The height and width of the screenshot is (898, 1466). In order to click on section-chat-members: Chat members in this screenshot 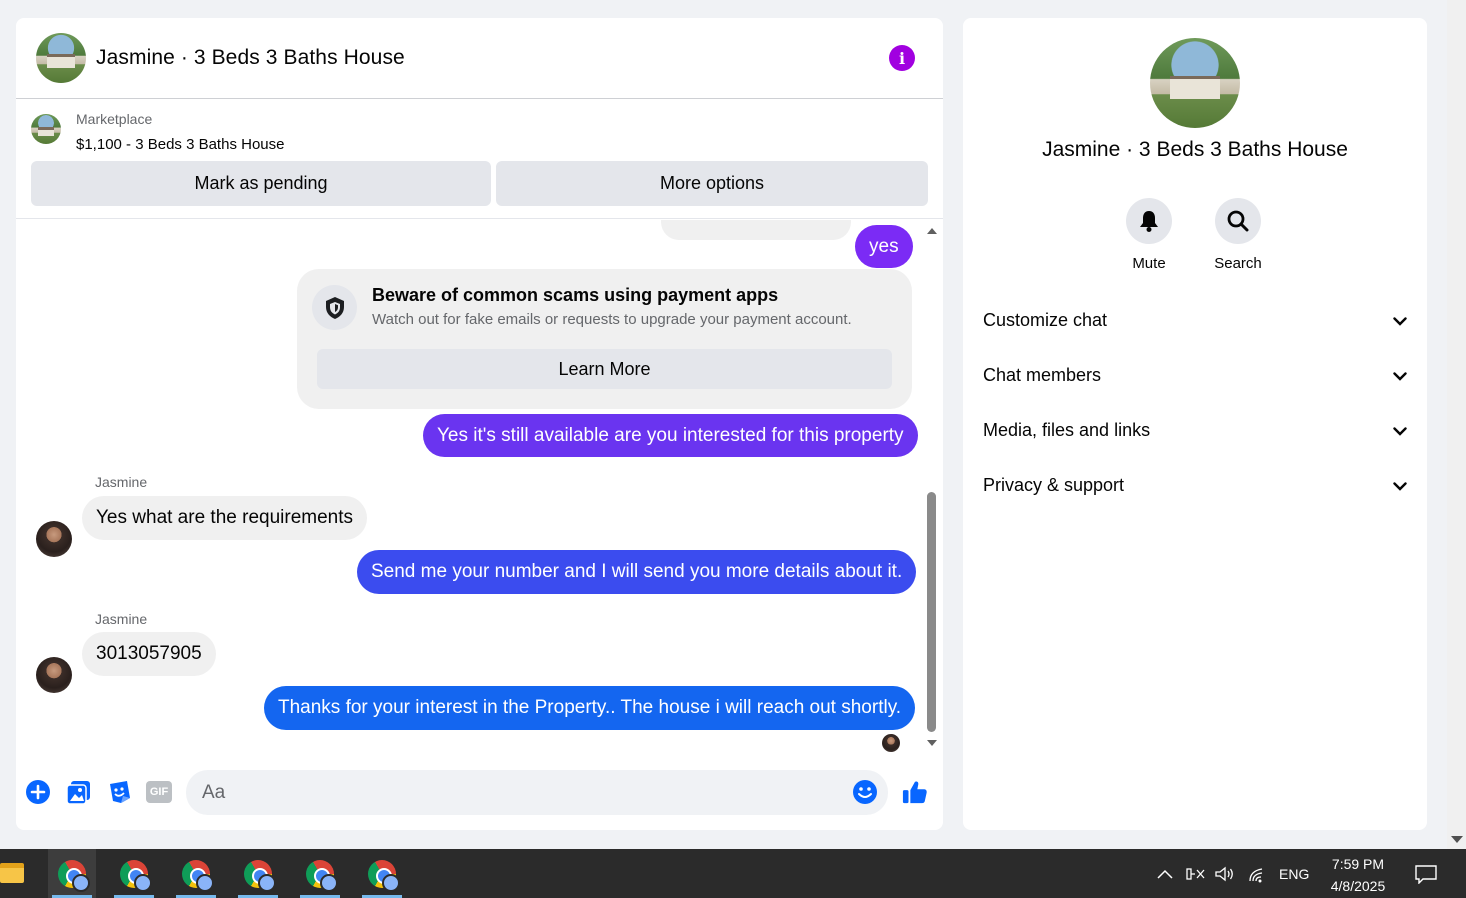, I will do `click(1195, 375)`.